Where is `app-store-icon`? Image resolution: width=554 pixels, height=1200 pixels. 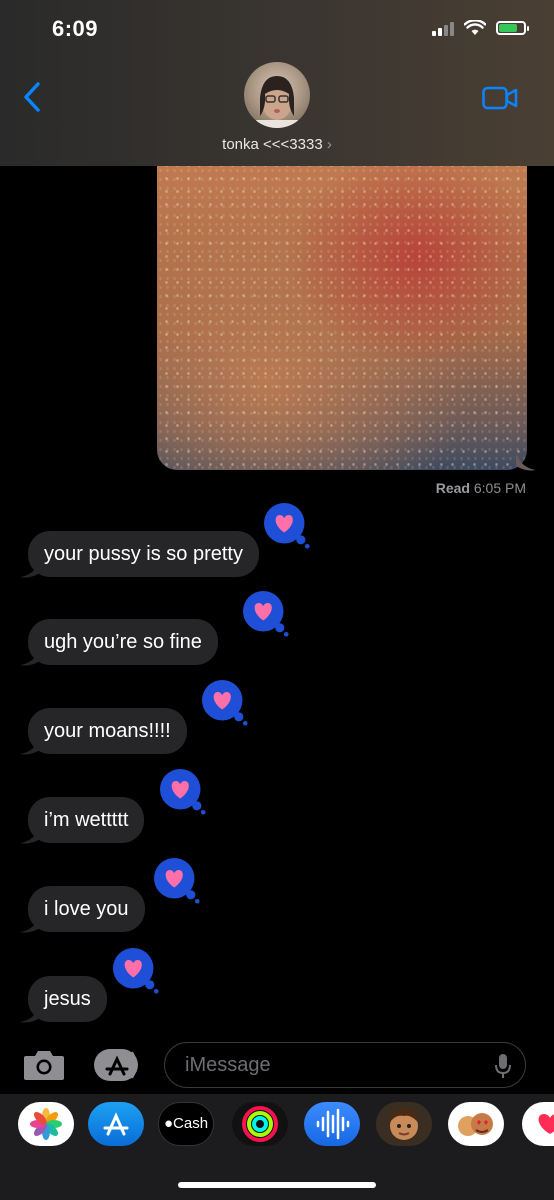
app-store-icon is located at coordinates (116, 1124).